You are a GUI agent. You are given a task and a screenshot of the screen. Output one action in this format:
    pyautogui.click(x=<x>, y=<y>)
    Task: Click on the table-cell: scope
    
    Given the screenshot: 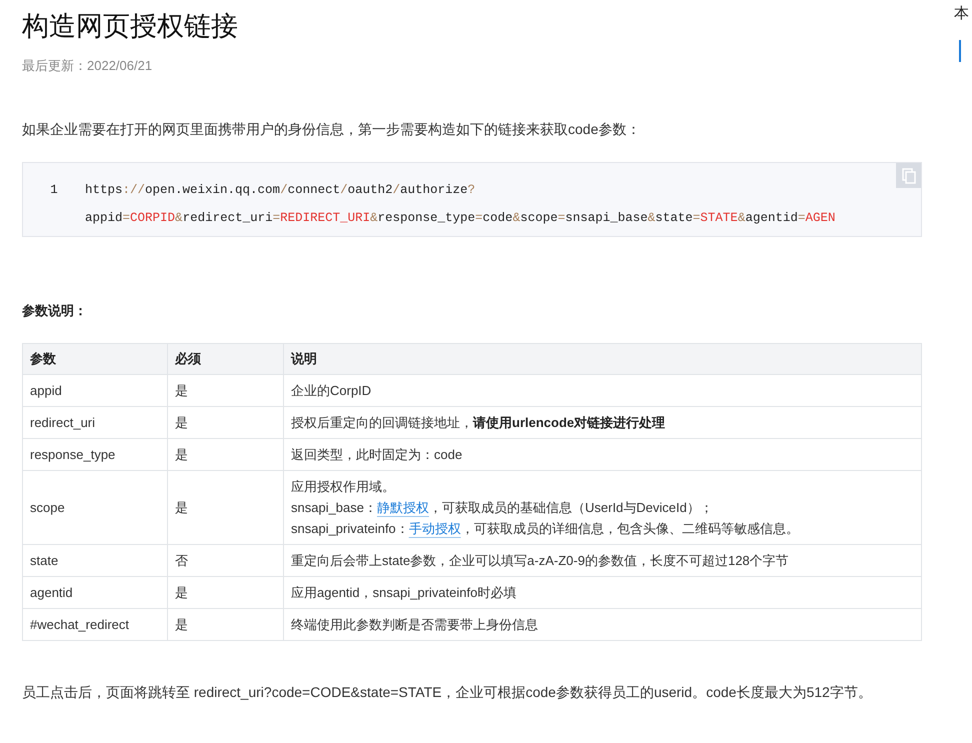 What is the action you would take?
    pyautogui.click(x=95, y=507)
    